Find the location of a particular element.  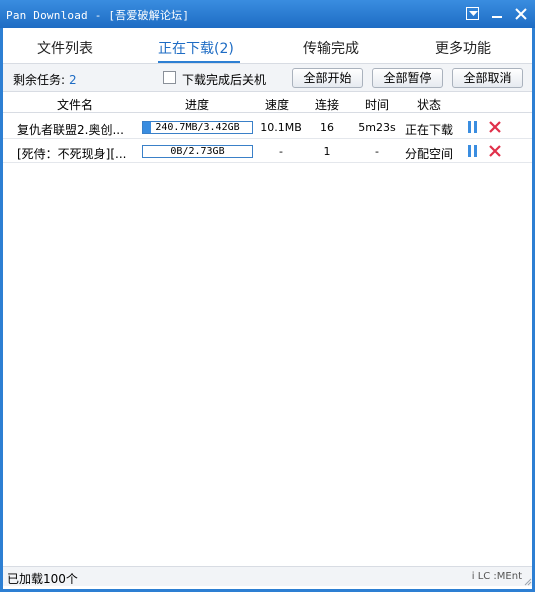

download-speed: - is located at coordinates (281, 151).